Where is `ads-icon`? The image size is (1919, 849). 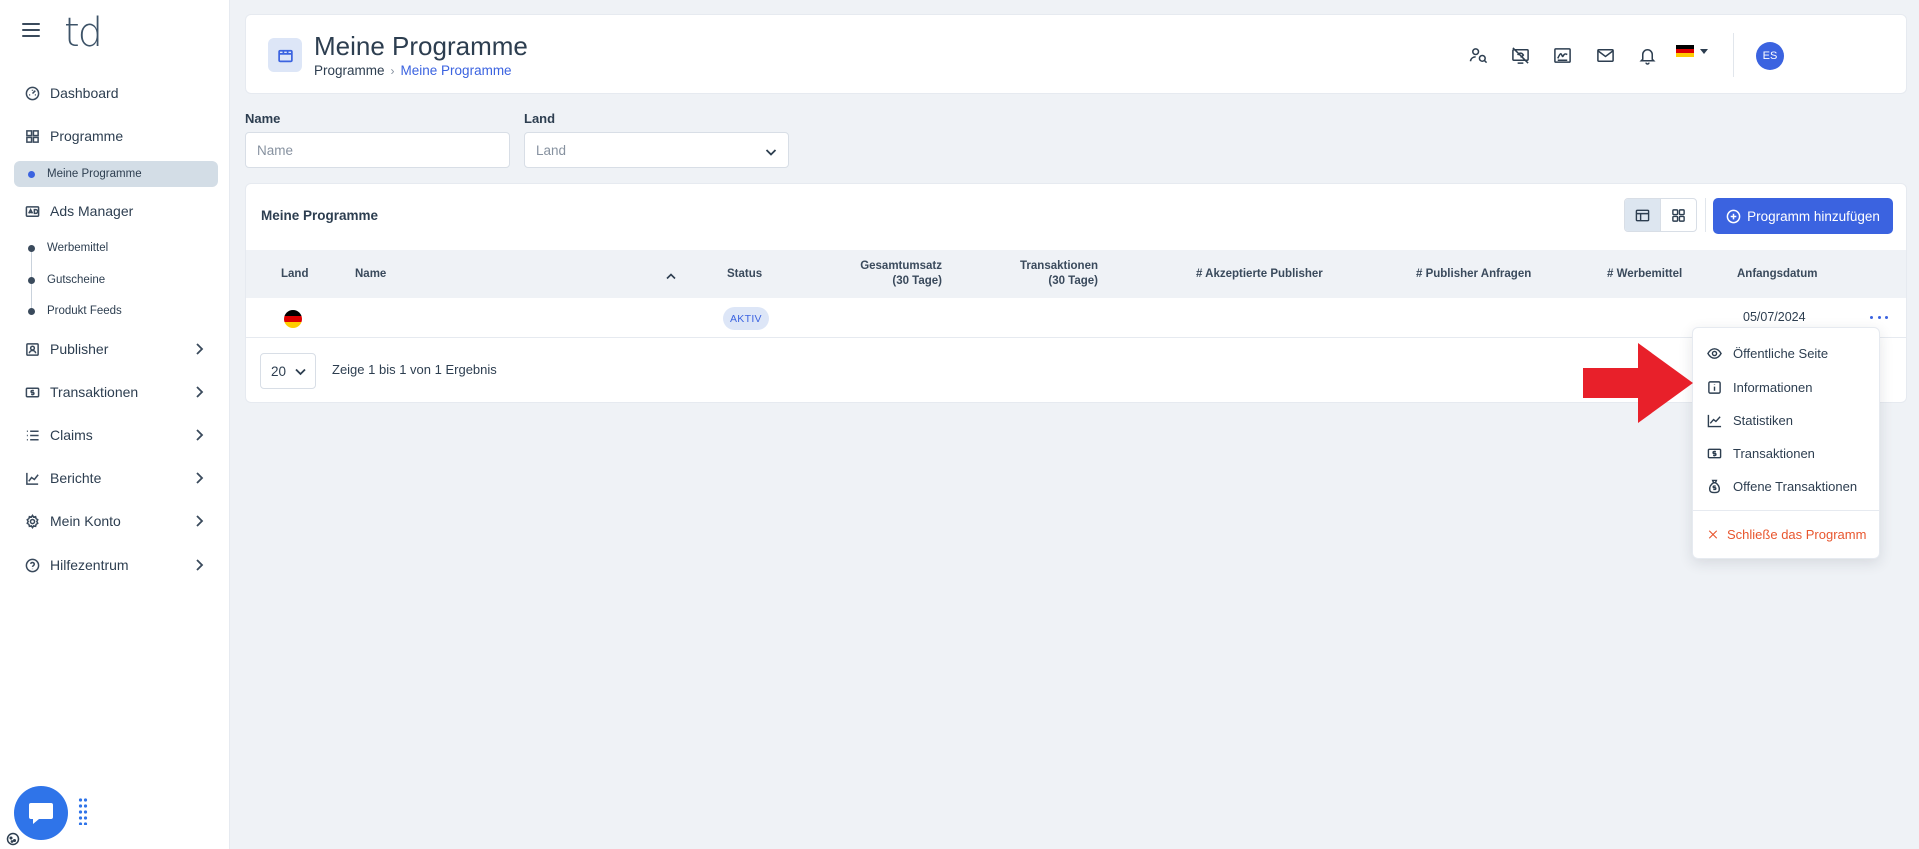 ads-icon is located at coordinates (32, 211).